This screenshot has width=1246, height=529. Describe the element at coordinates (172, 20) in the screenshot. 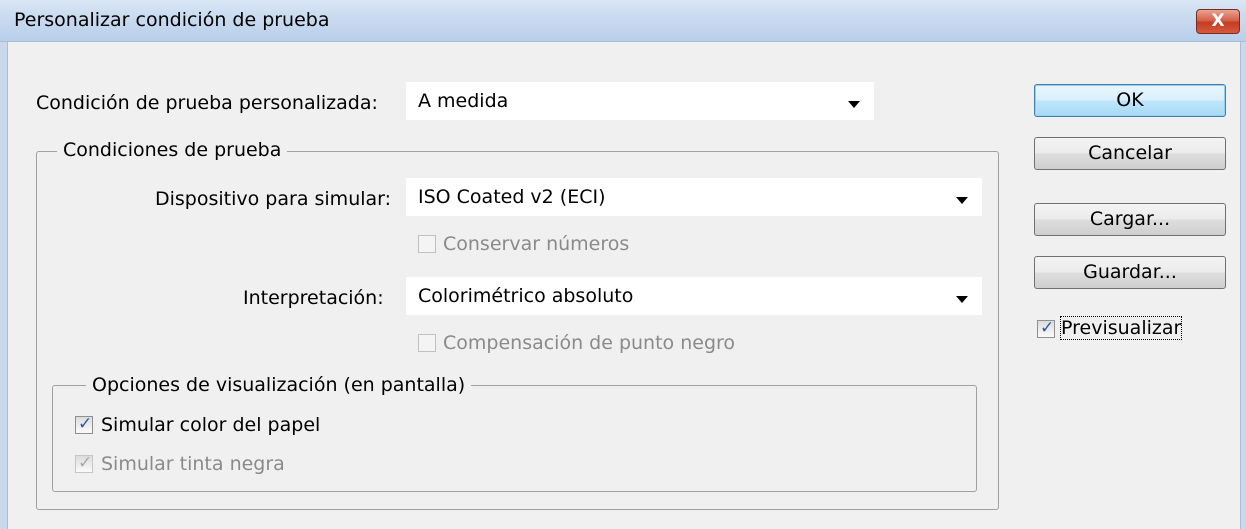

I see `window-title: Personalizar condición de prueba` at that location.